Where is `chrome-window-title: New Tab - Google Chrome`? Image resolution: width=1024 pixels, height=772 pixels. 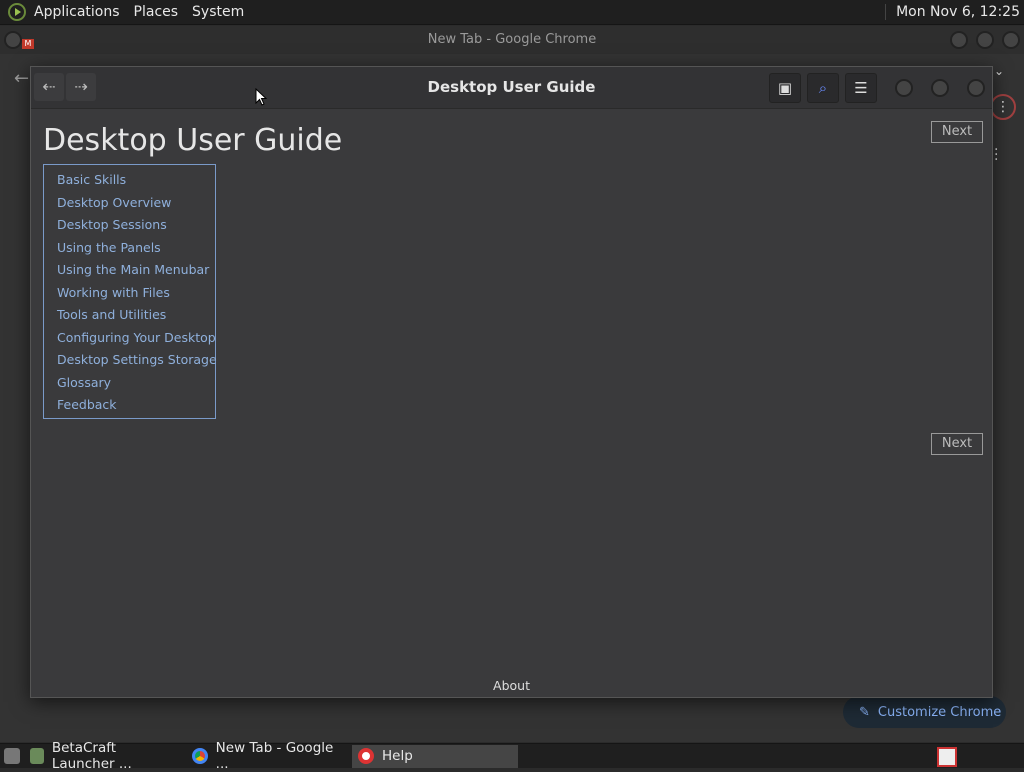
chrome-window-title: New Tab - Google Chrome is located at coordinates (512, 39).